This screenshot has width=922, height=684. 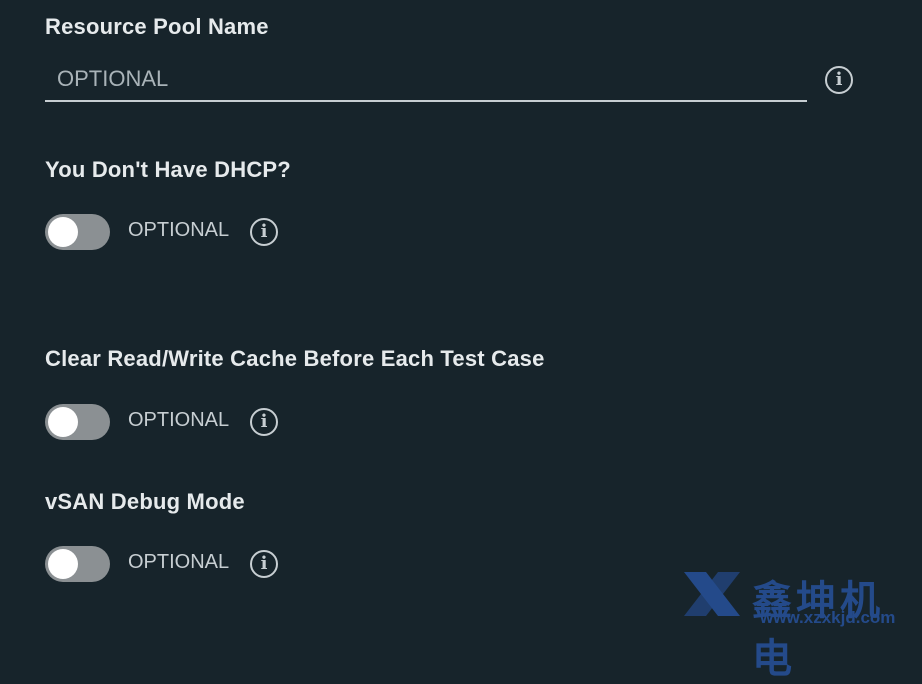 I want to click on clear-cache-info-icon: i, so click(x=264, y=422).